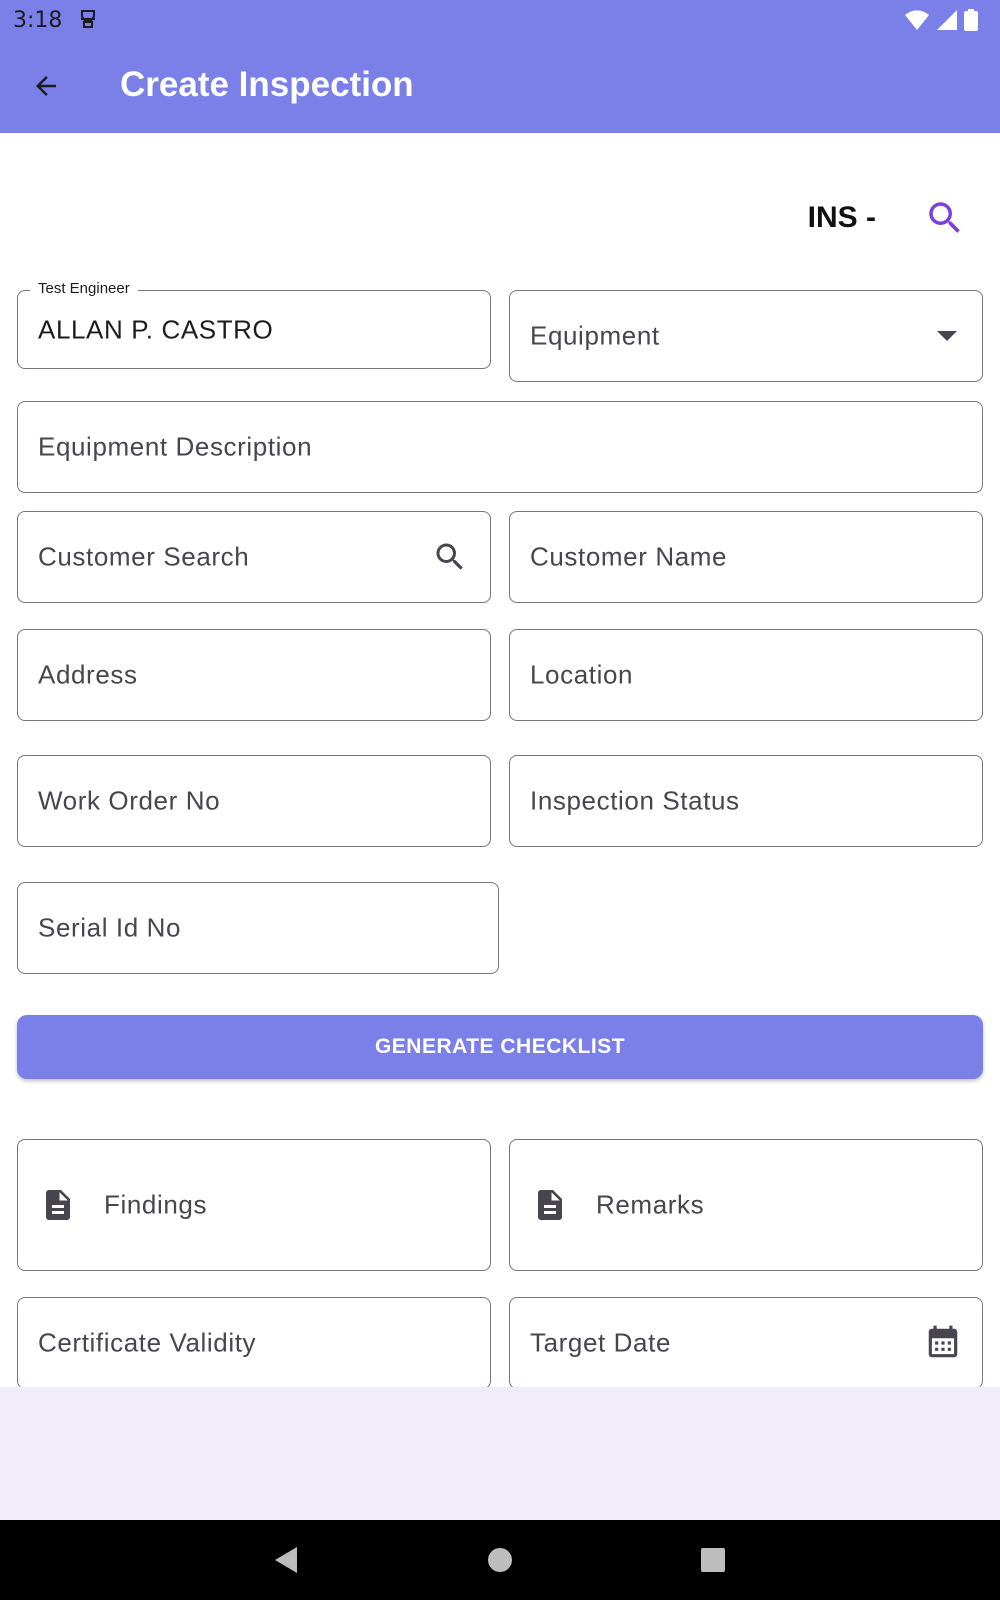 The image size is (1000, 1600). What do you see at coordinates (582, 674) in the screenshot?
I see `location-placeholder: Location` at bounding box center [582, 674].